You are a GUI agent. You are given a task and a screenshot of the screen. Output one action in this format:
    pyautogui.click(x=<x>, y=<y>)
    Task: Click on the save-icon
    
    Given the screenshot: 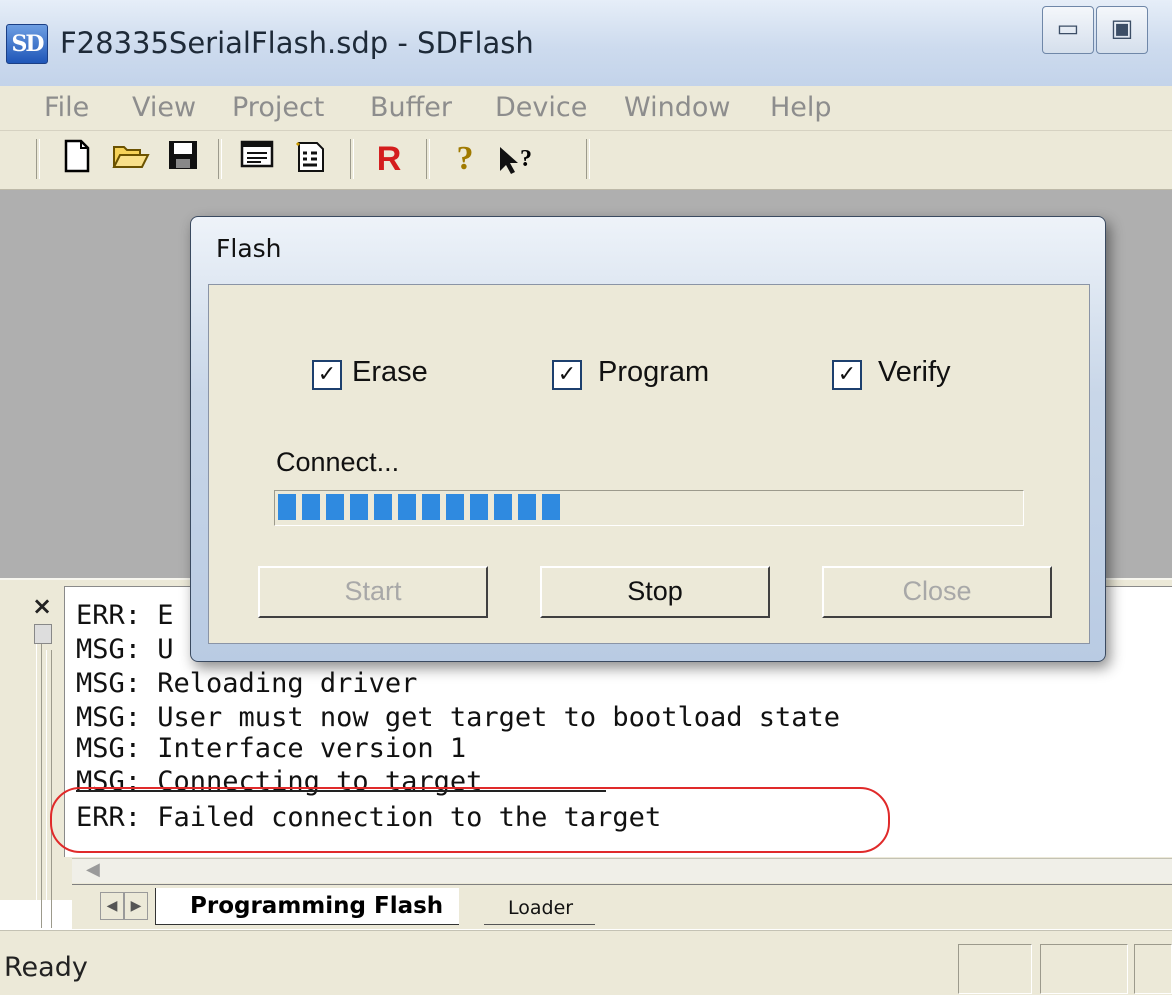 What is the action you would take?
    pyautogui.click(x=183, y=155)
    